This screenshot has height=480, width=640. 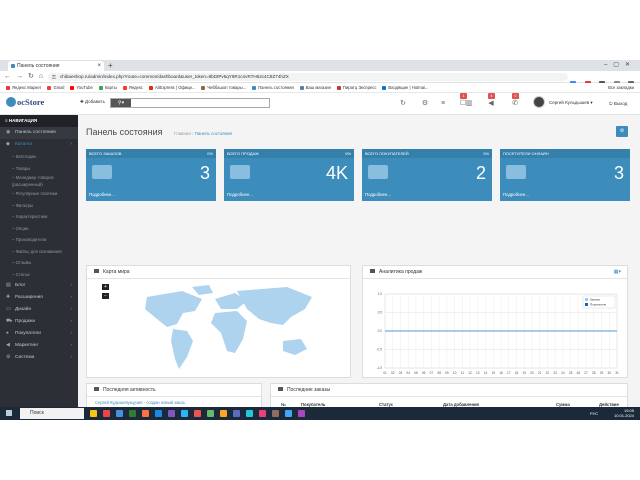 I want to click on asia, so click(x=274, y=306).